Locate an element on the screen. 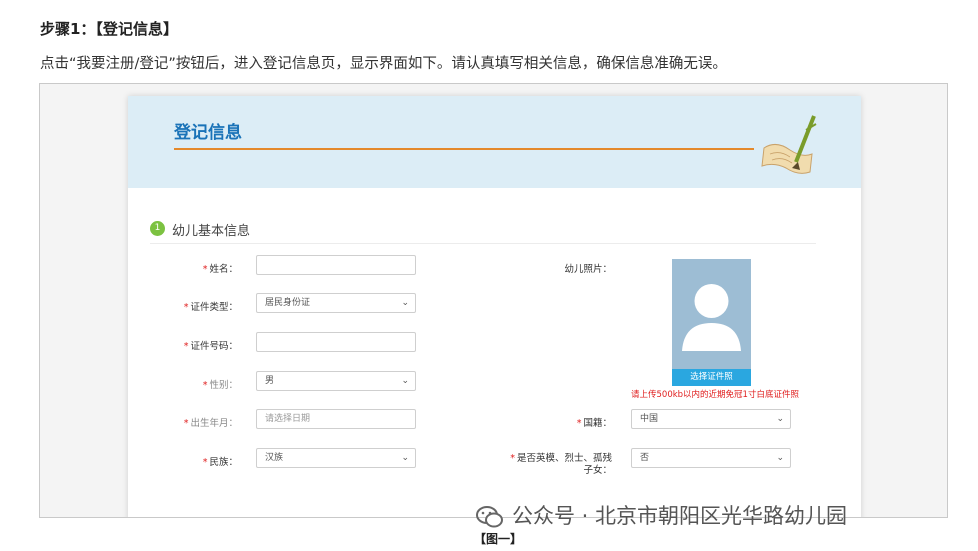  id-number-label: * 证件号码： is located at coordinates (210, 346).